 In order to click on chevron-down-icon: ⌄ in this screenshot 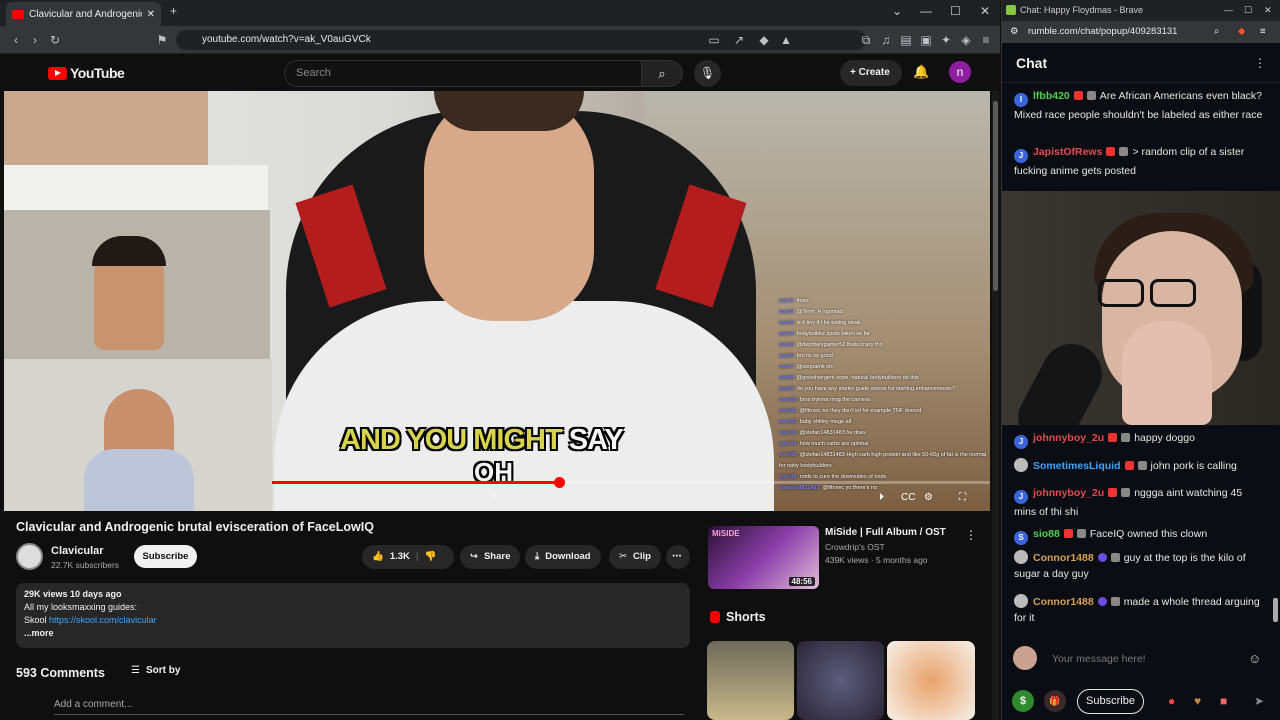, I will do `click(494, 494)`.